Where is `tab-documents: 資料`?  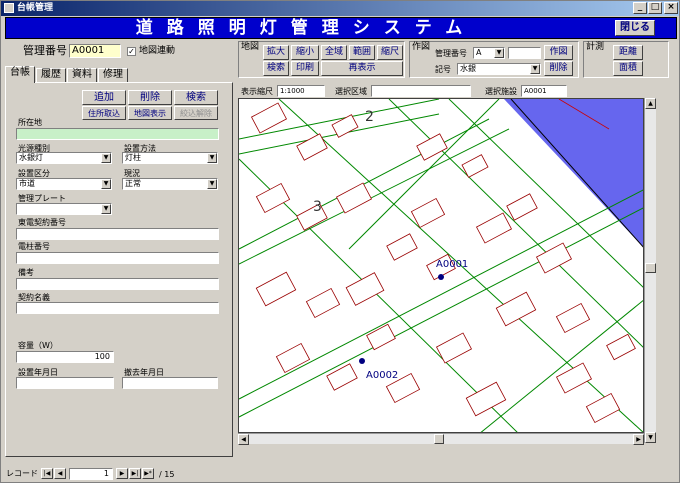
tab-documents: 資料 is located at coordinates (82, 75).